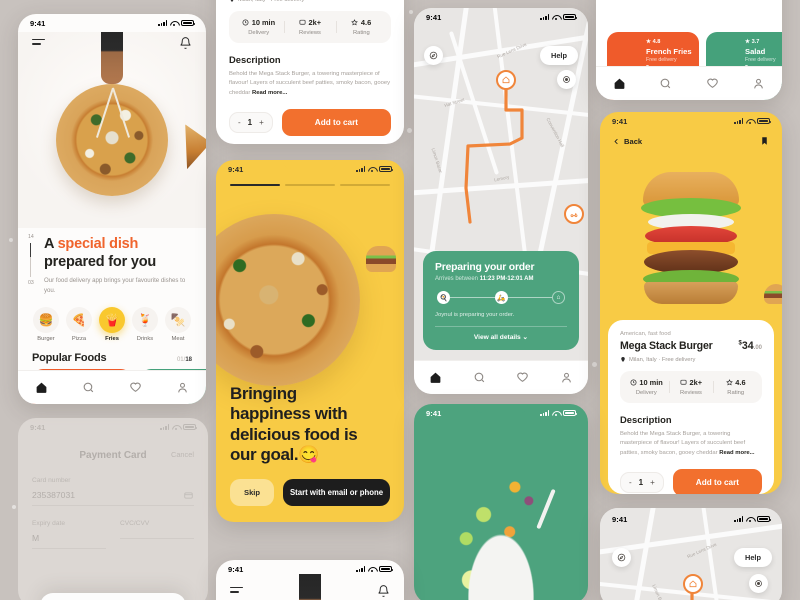  I want to click on stat-delivery: 10 min Delivery, so click(646, 387).